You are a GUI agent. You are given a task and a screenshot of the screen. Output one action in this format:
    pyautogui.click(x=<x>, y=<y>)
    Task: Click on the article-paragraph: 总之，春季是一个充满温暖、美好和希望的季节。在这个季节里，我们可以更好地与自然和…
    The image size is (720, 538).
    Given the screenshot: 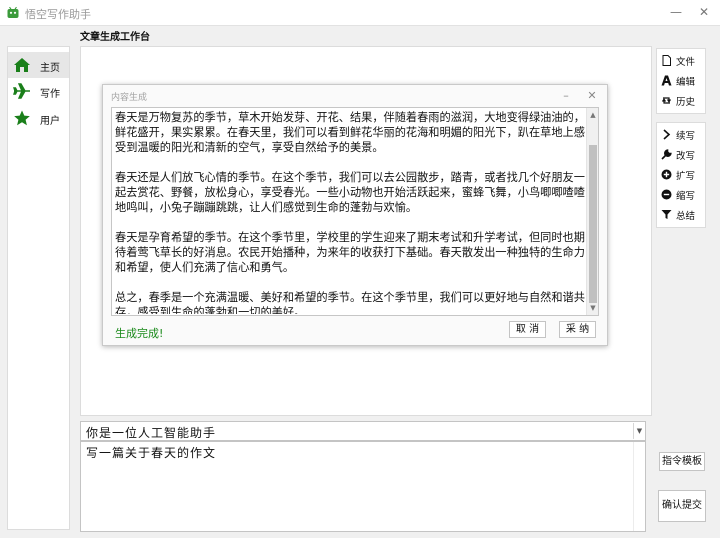 What is the action you would take?
    pyautogui.click(x=350, y=302)
    